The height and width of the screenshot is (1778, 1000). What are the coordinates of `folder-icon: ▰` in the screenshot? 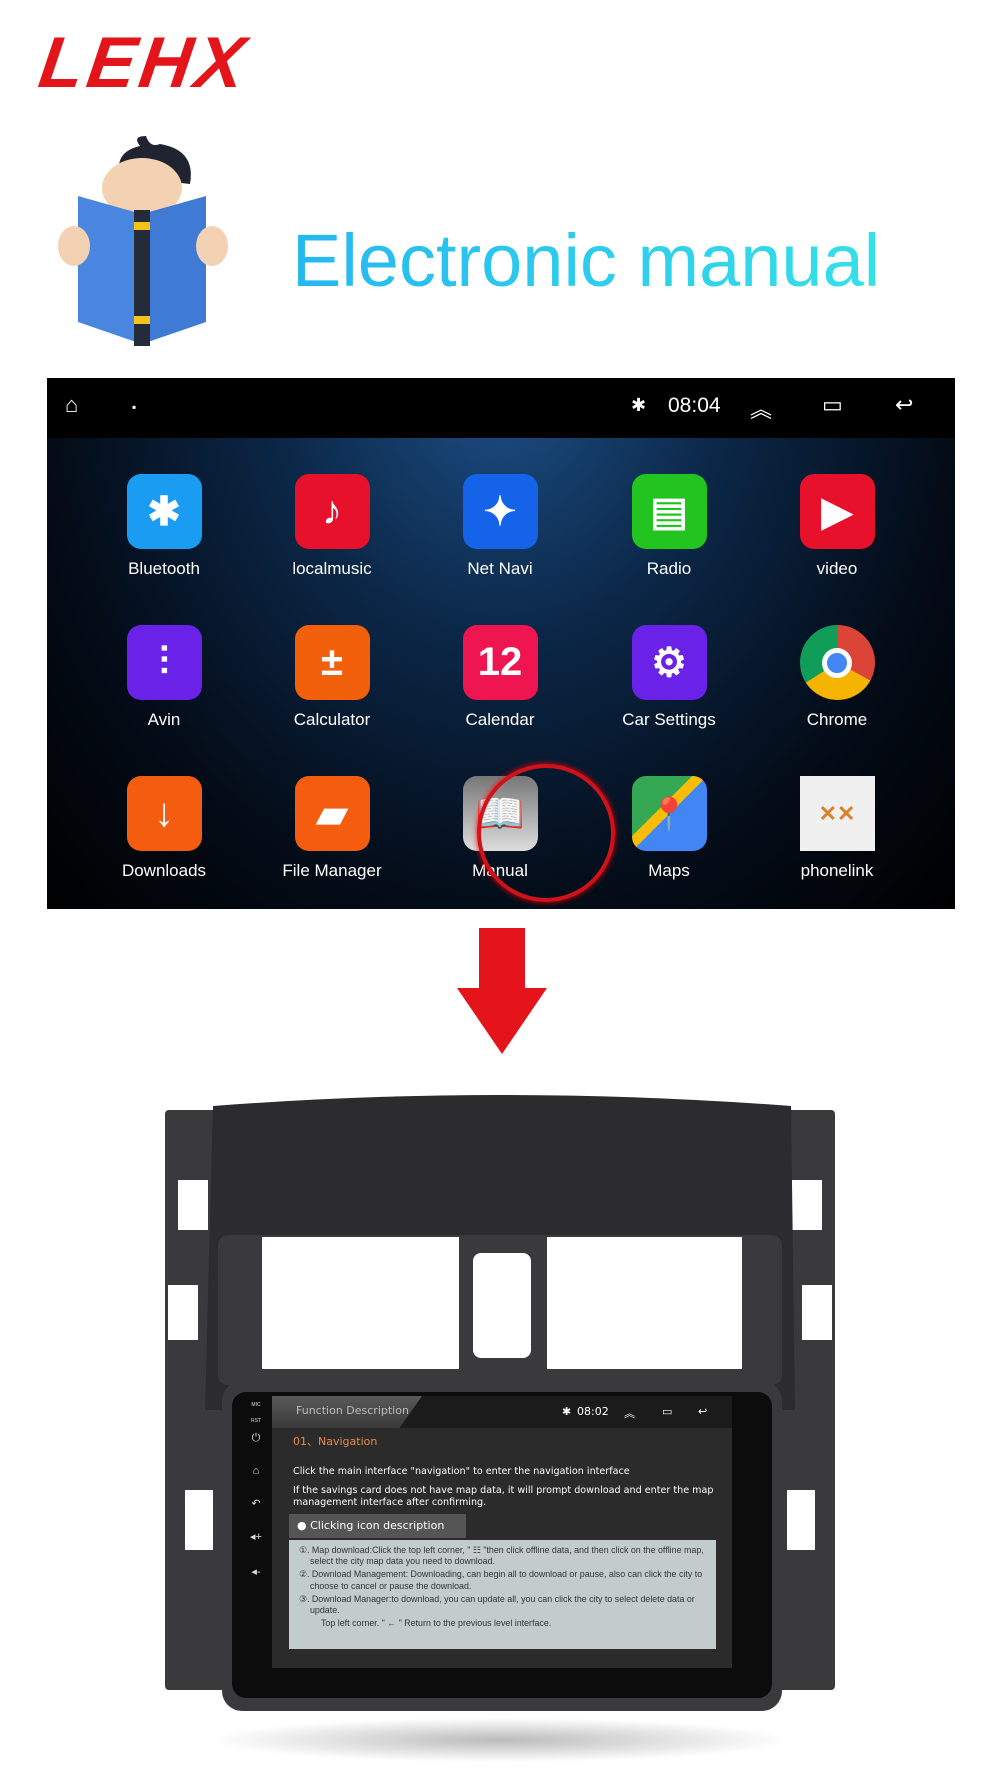 It's located at (332, 813).